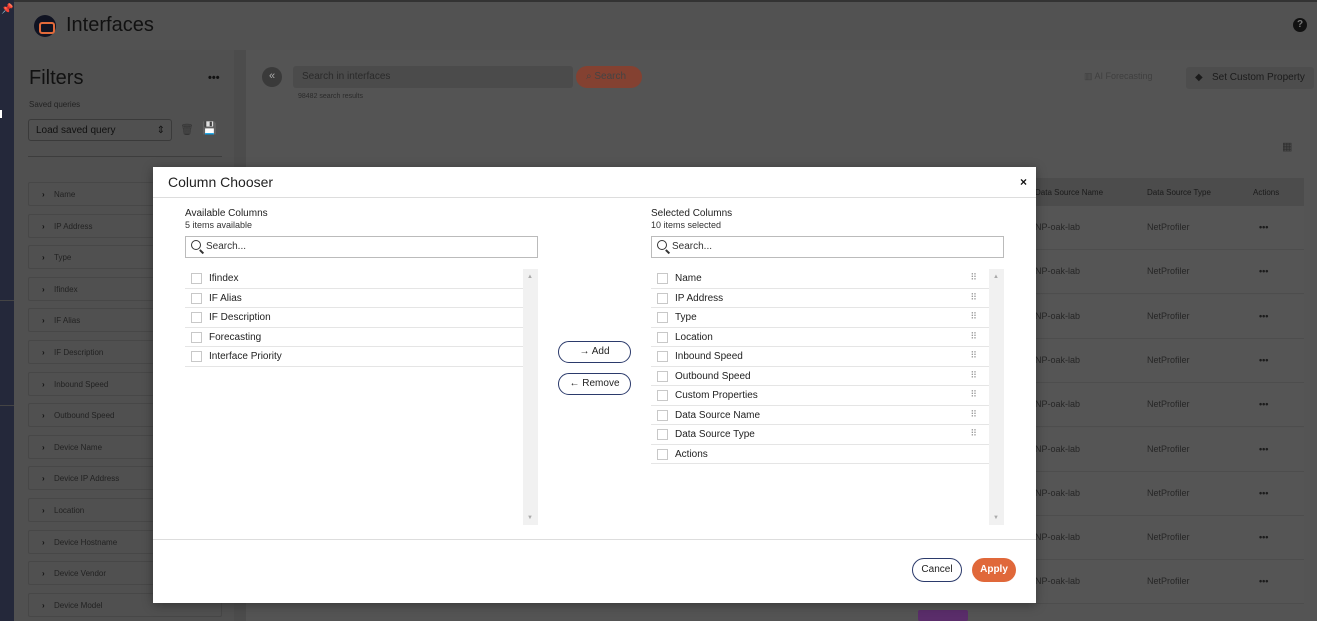  What do you see at coordinates (100, 130) in the screenshot?
I see `load-saved-query-select: Load saved query ⇕` at bounding box center [100, 130].